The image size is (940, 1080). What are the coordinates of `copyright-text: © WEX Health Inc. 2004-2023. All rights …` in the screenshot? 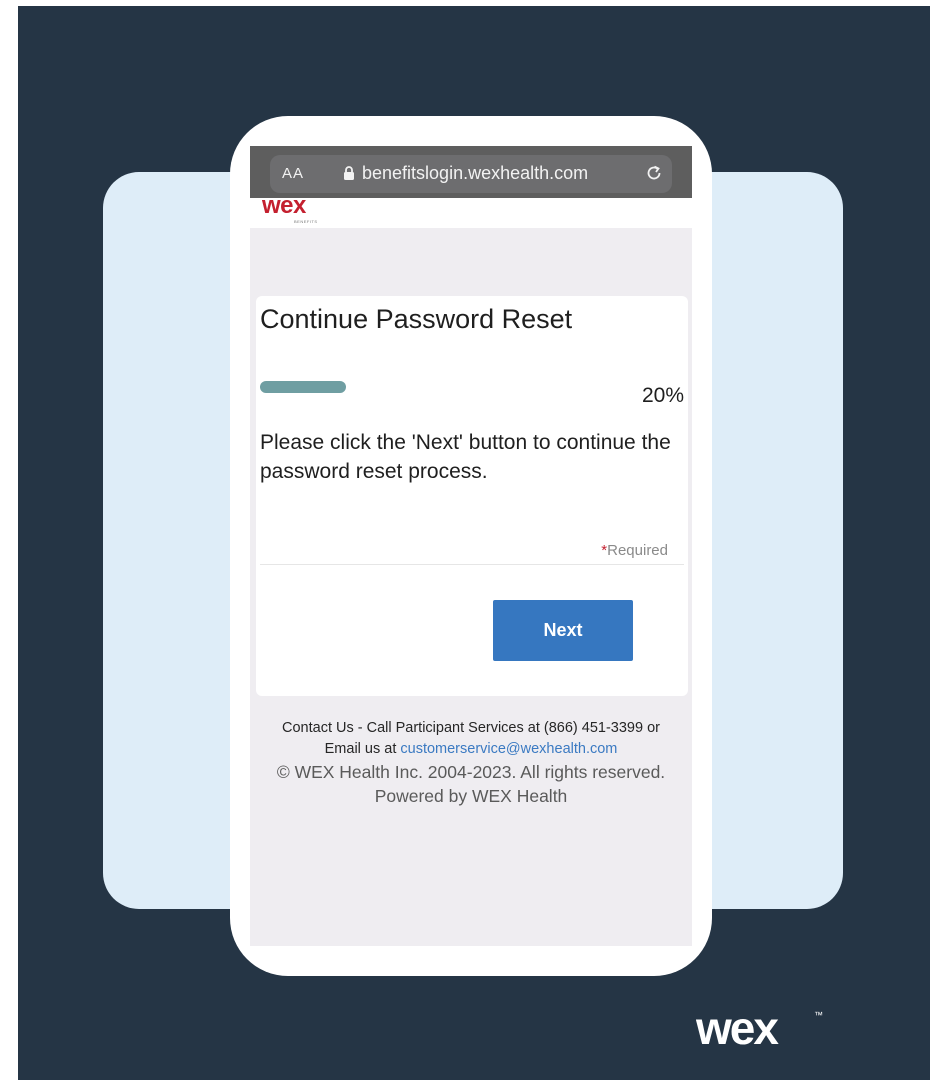 It's located at (471, 772).